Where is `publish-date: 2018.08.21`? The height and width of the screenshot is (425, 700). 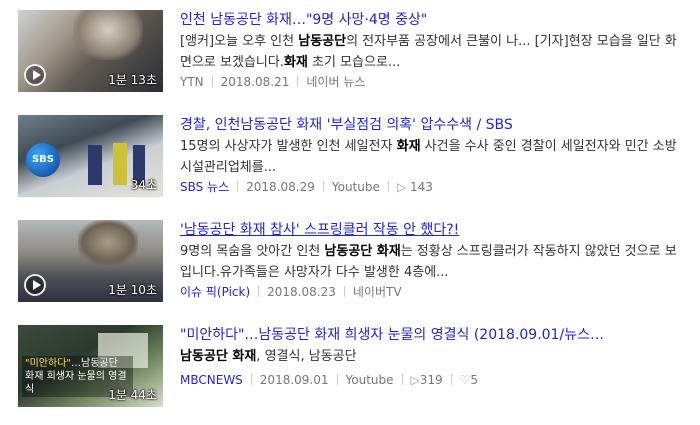 publish-date: 2018.08.21 is located at coordinates (255, 82).